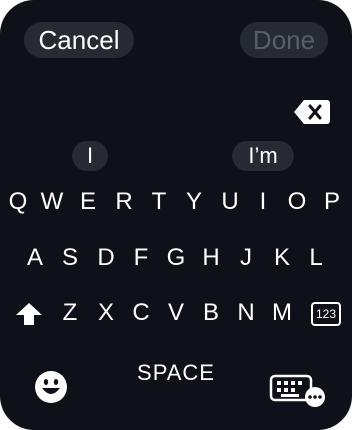 Image resolution: width=352 pixels, height=430 pixels. I want to click on key-c: C, so click(141, 313).